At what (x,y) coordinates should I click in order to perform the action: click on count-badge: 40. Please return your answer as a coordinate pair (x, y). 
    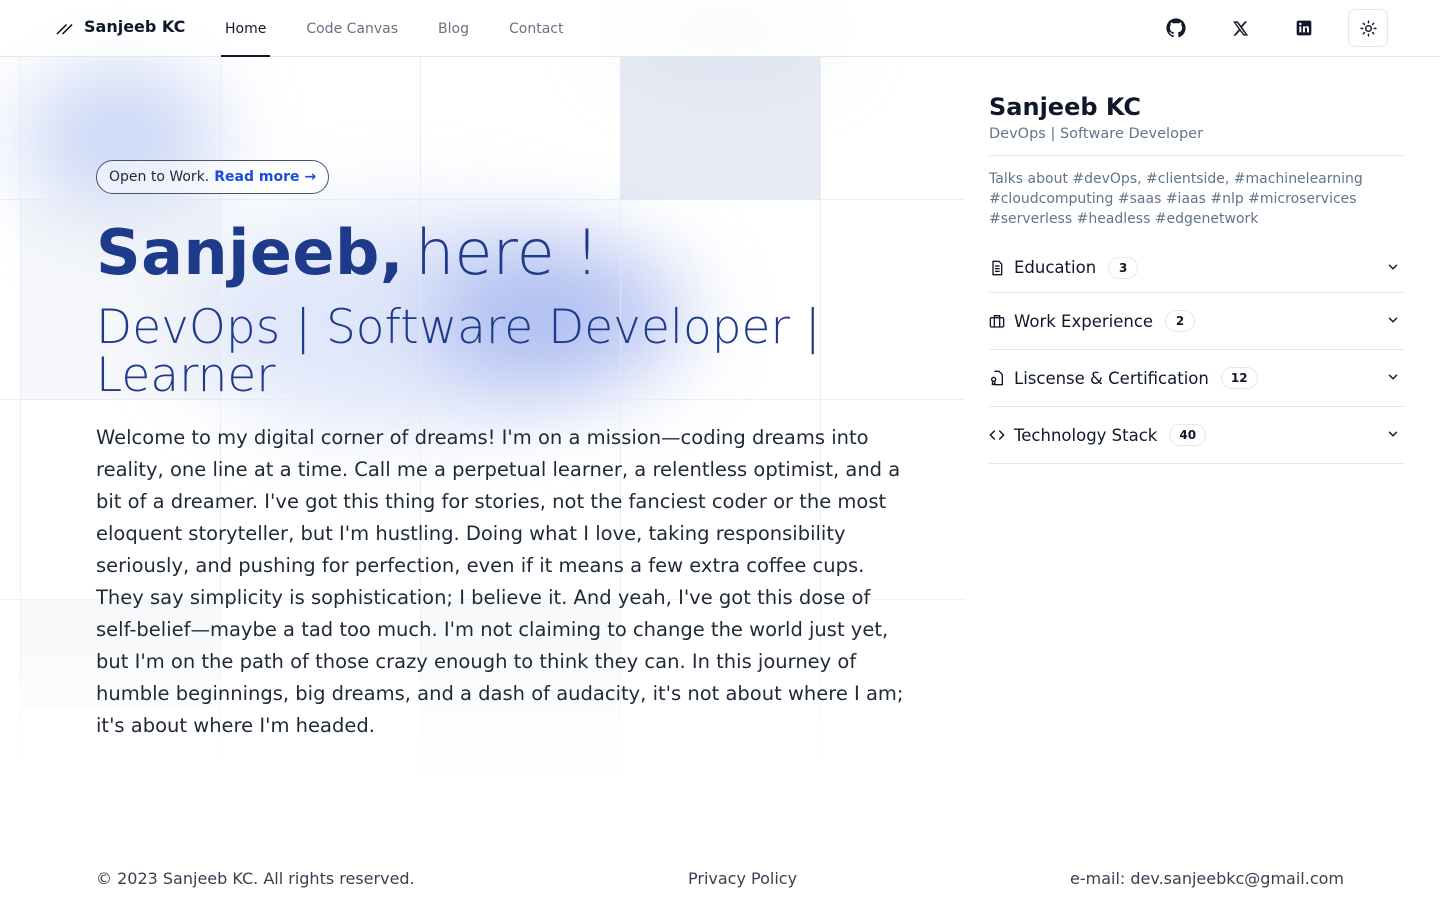
    Looking at the image, I should click on (1188, 435).